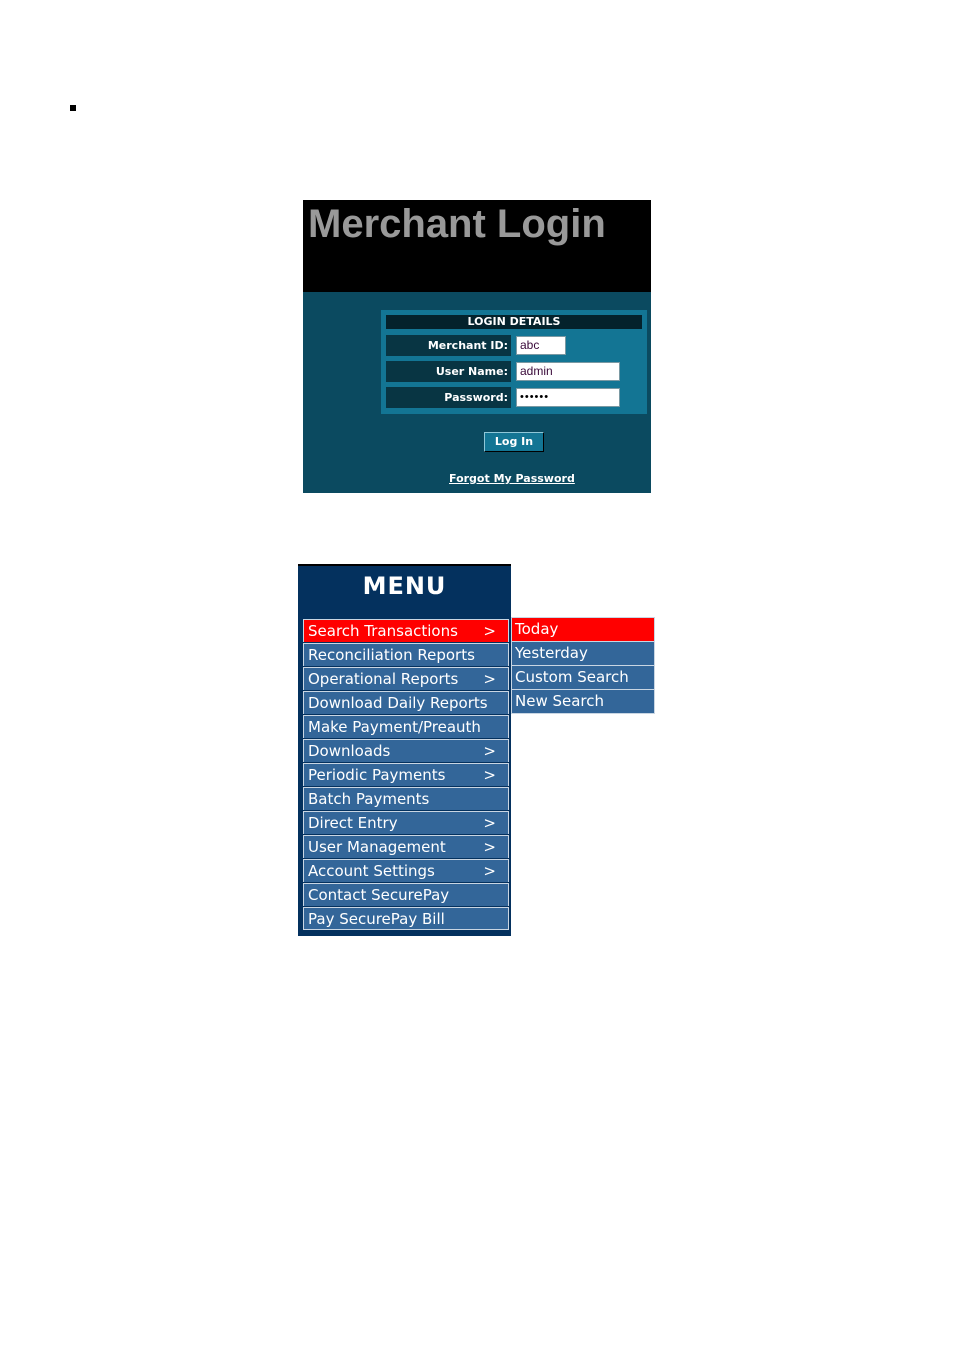 This screenshot has height=1350, width=954. I want to click on menu-item-batch-payments: Batch Payments, so click(406, 798).